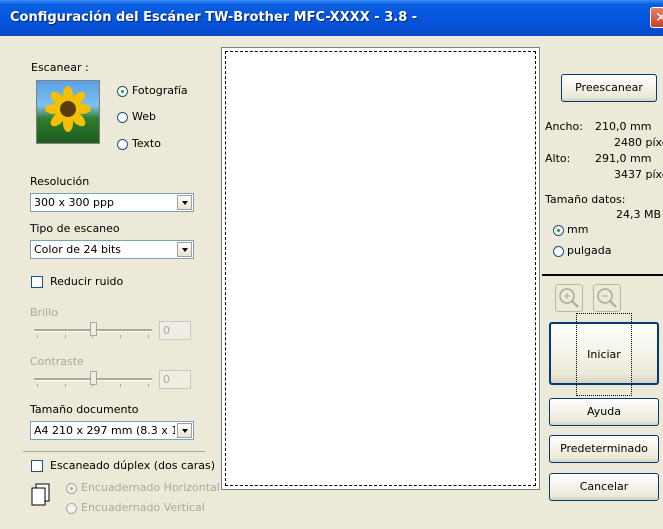 The height and width of the screenshot is (529, 663). I want to click on resolution-select: 300 x 300 ppp, so click(112, 202).